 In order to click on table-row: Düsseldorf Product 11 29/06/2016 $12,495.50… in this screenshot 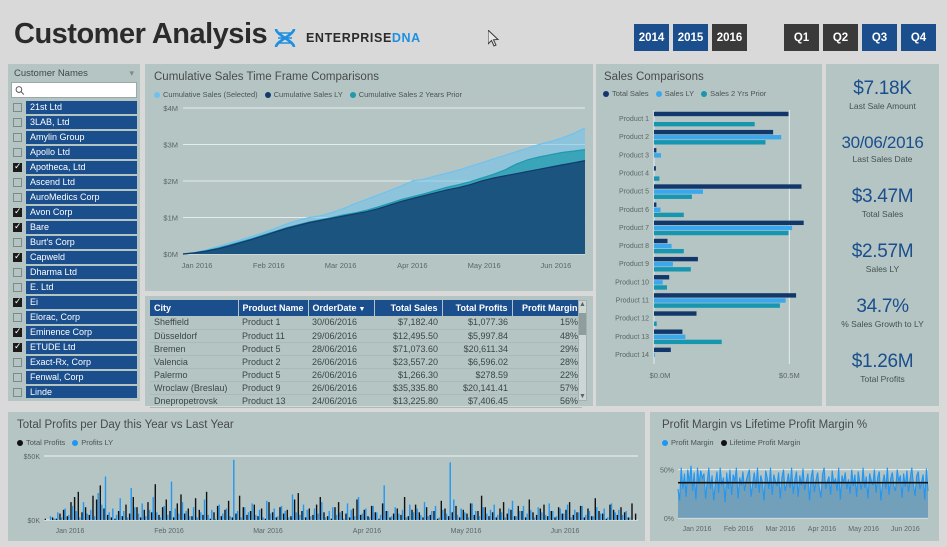, I will do `click(366, 336)`.